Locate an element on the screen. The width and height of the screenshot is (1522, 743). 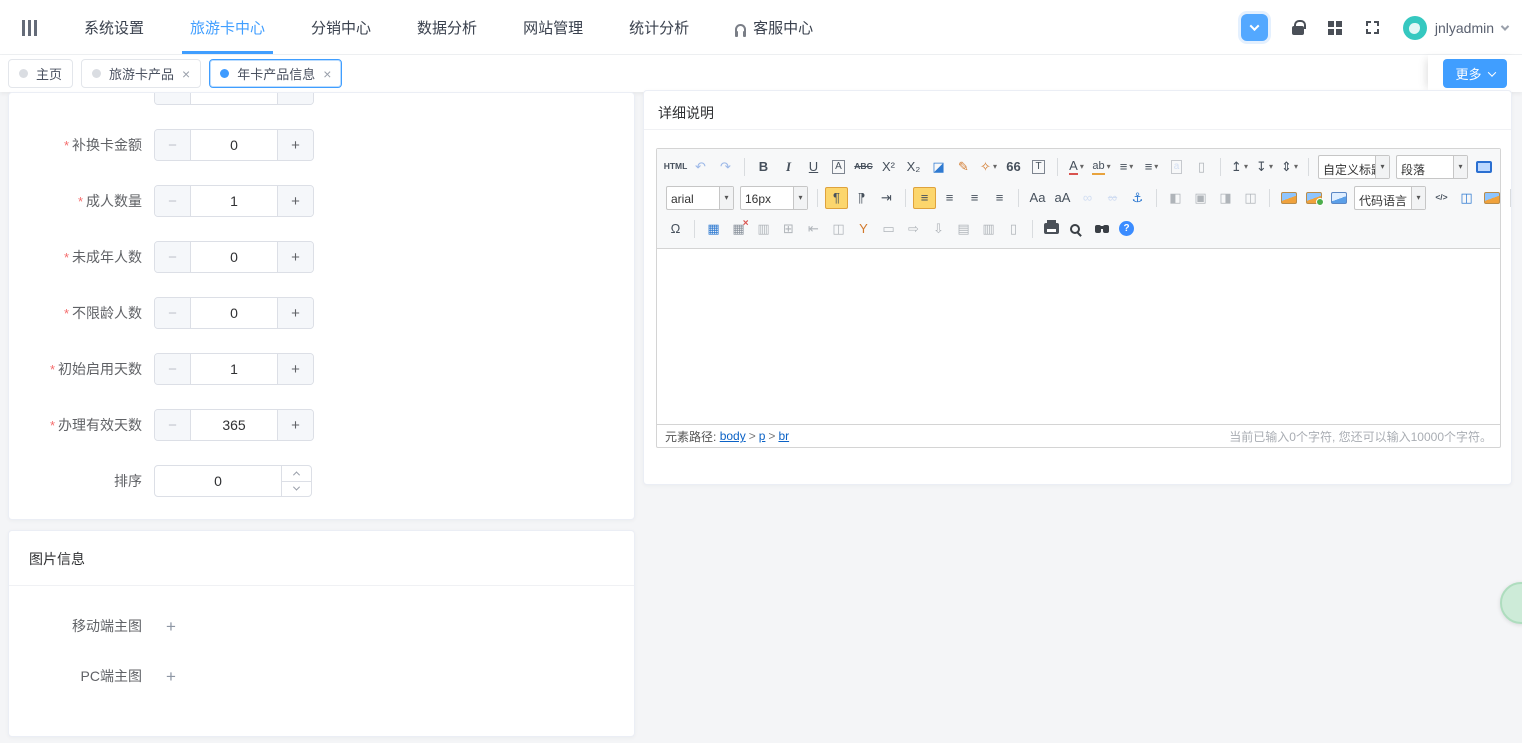
align-center-button: ≡ is located at coordinates (949, 198).